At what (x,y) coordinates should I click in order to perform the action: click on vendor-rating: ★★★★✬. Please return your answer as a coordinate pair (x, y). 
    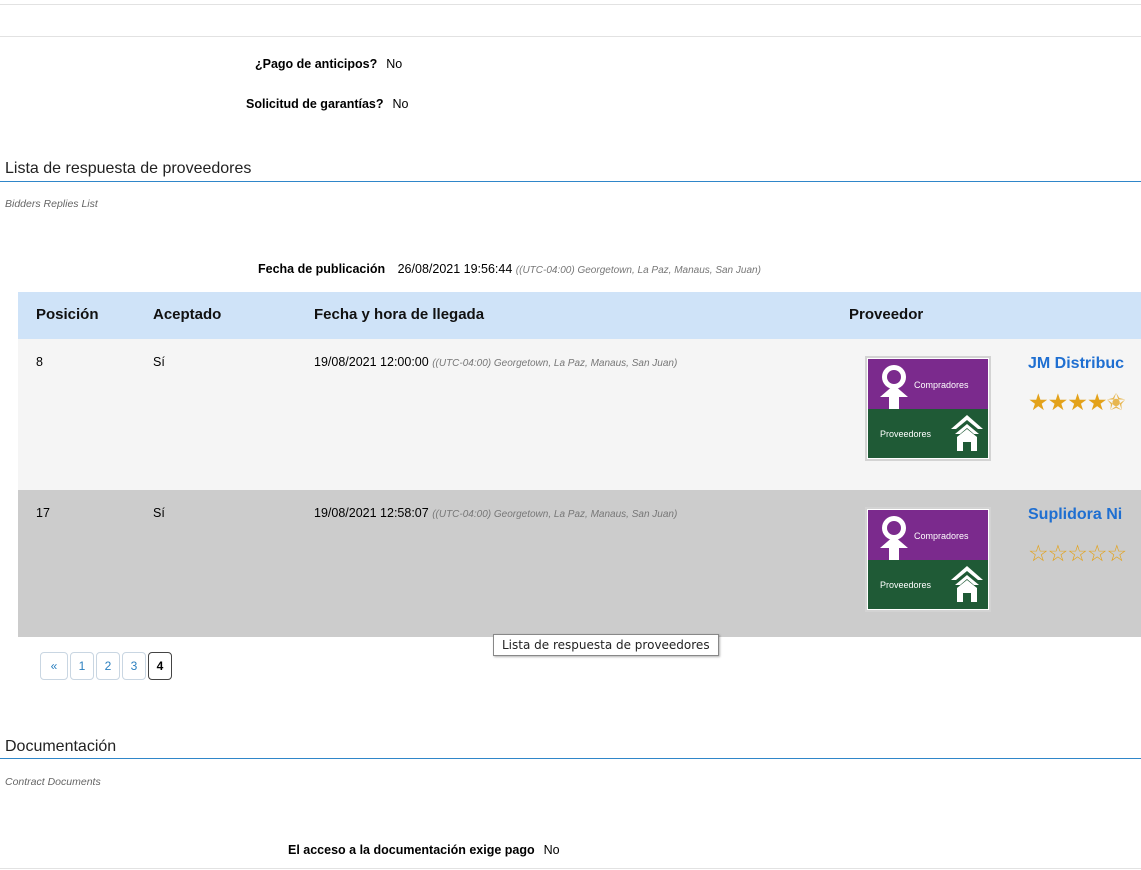
    Looking at the image, I should click on (1077, 402).